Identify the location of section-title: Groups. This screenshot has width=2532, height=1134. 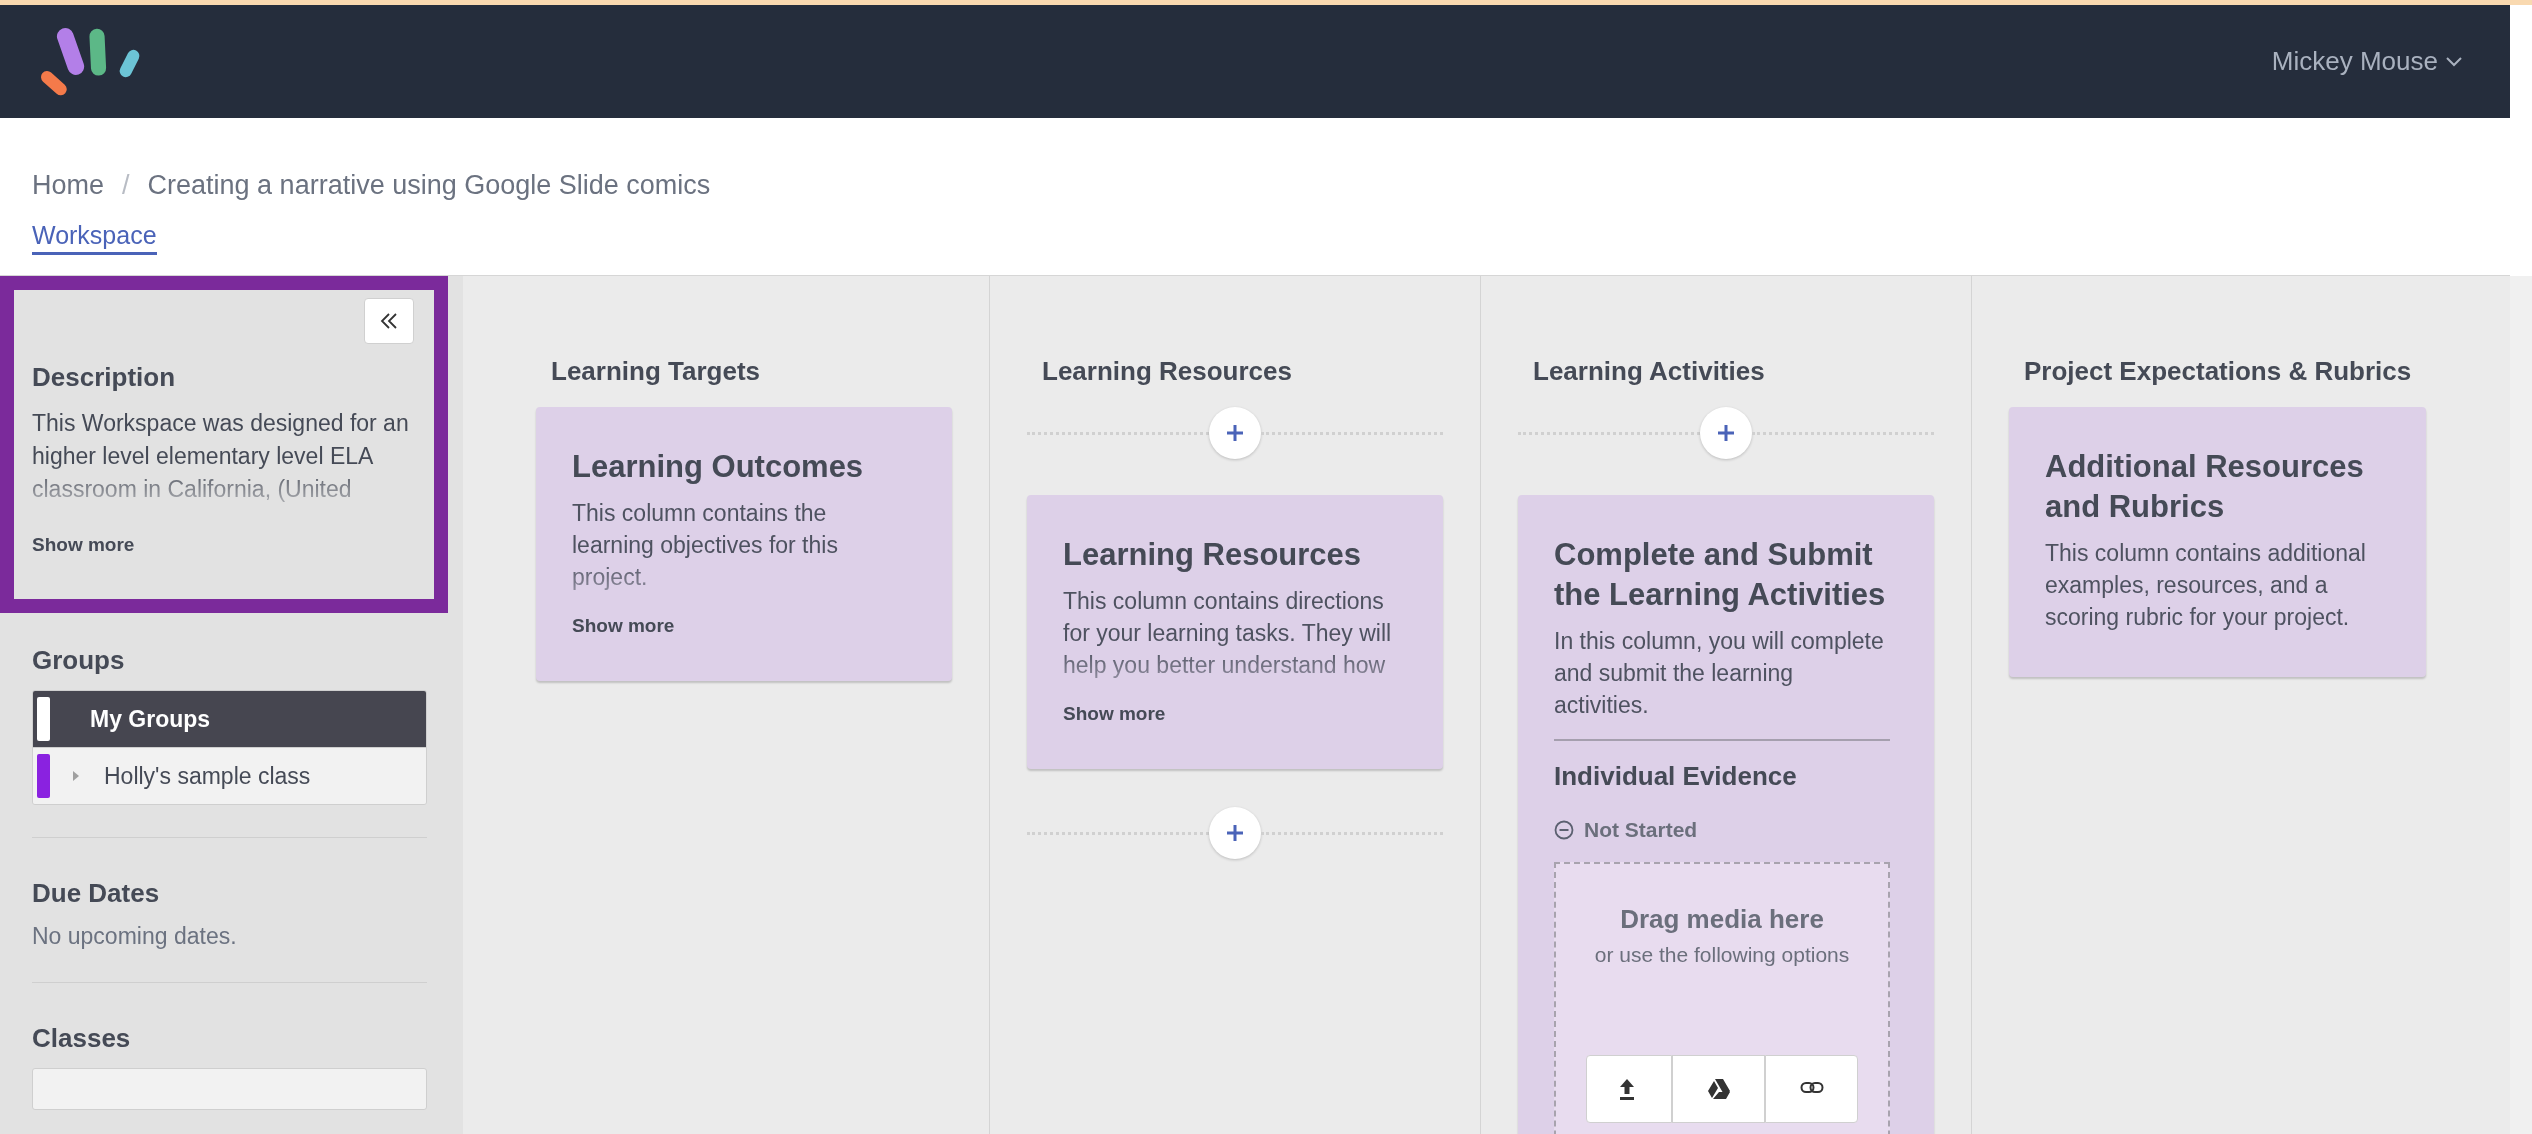
(79, 660).